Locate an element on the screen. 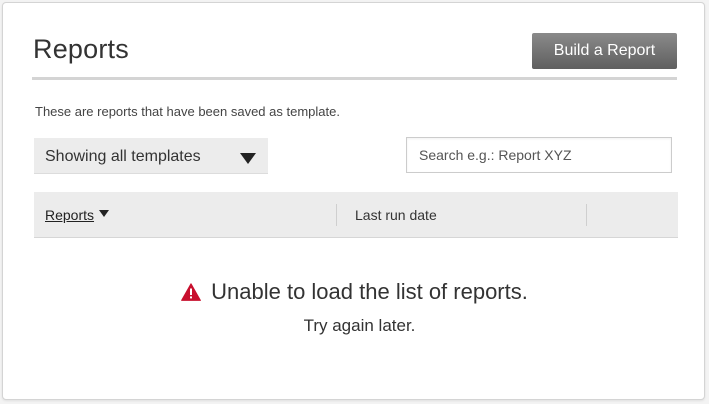 The height and width of the screenshot is (404, 709). column-header-last-run-date: Last run date is located at coordinates (396, 215).